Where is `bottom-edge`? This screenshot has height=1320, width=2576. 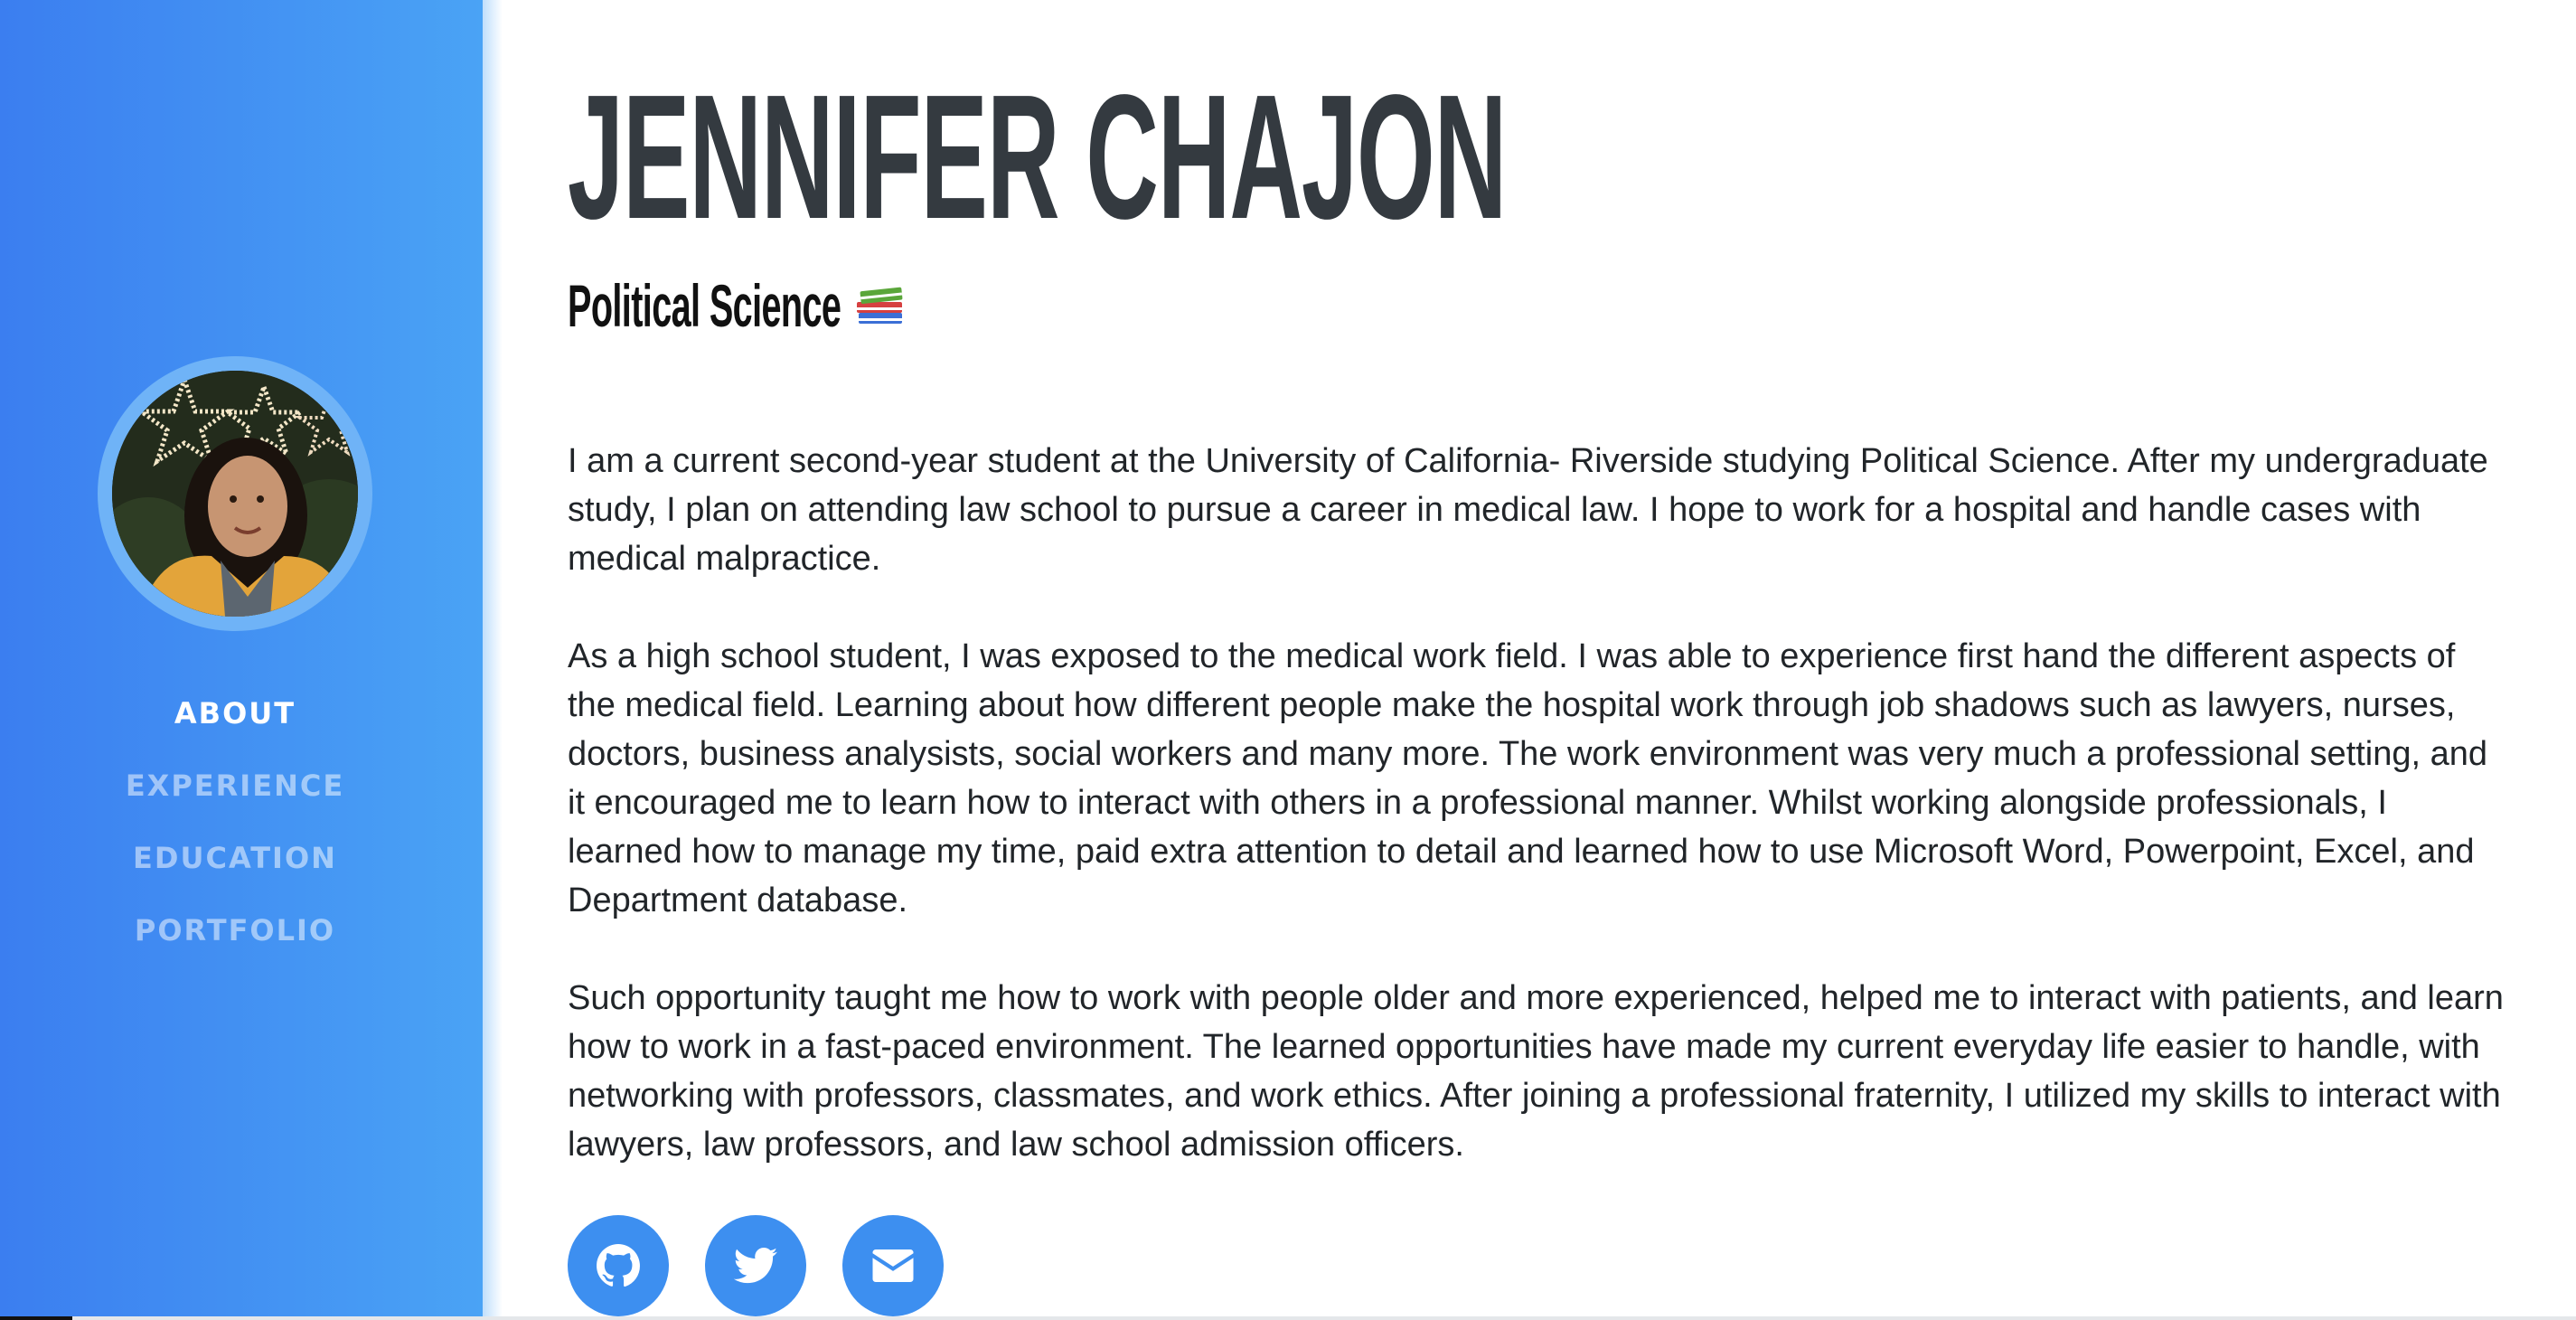 bottom-edge is located at coordinates (1288, 1318).